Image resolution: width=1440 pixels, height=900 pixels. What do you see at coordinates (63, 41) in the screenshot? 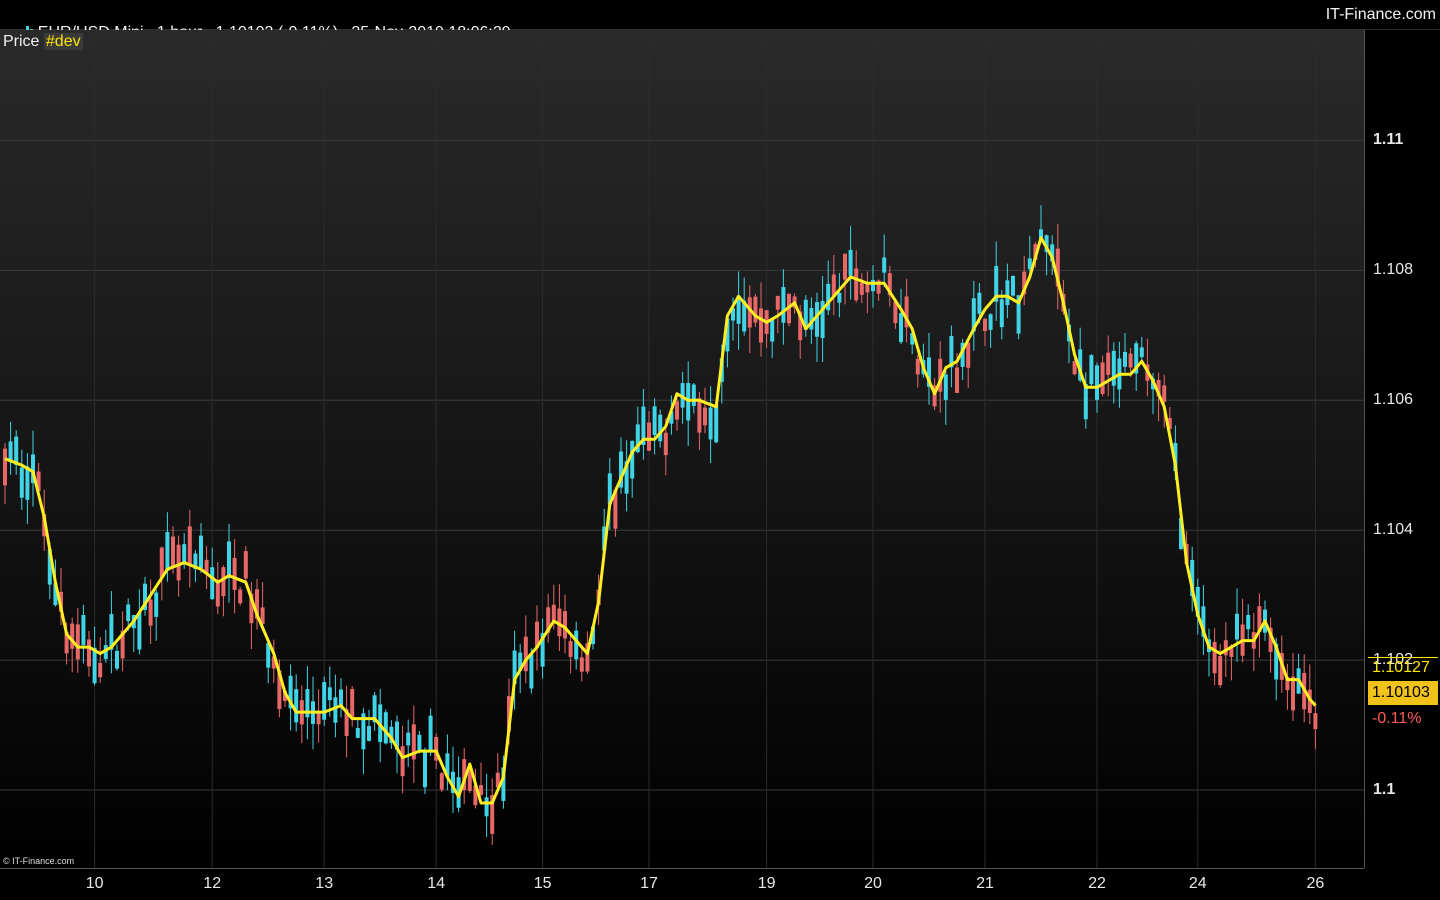
I see `indicator-tag: #dev` at bounding box center [63, 41].